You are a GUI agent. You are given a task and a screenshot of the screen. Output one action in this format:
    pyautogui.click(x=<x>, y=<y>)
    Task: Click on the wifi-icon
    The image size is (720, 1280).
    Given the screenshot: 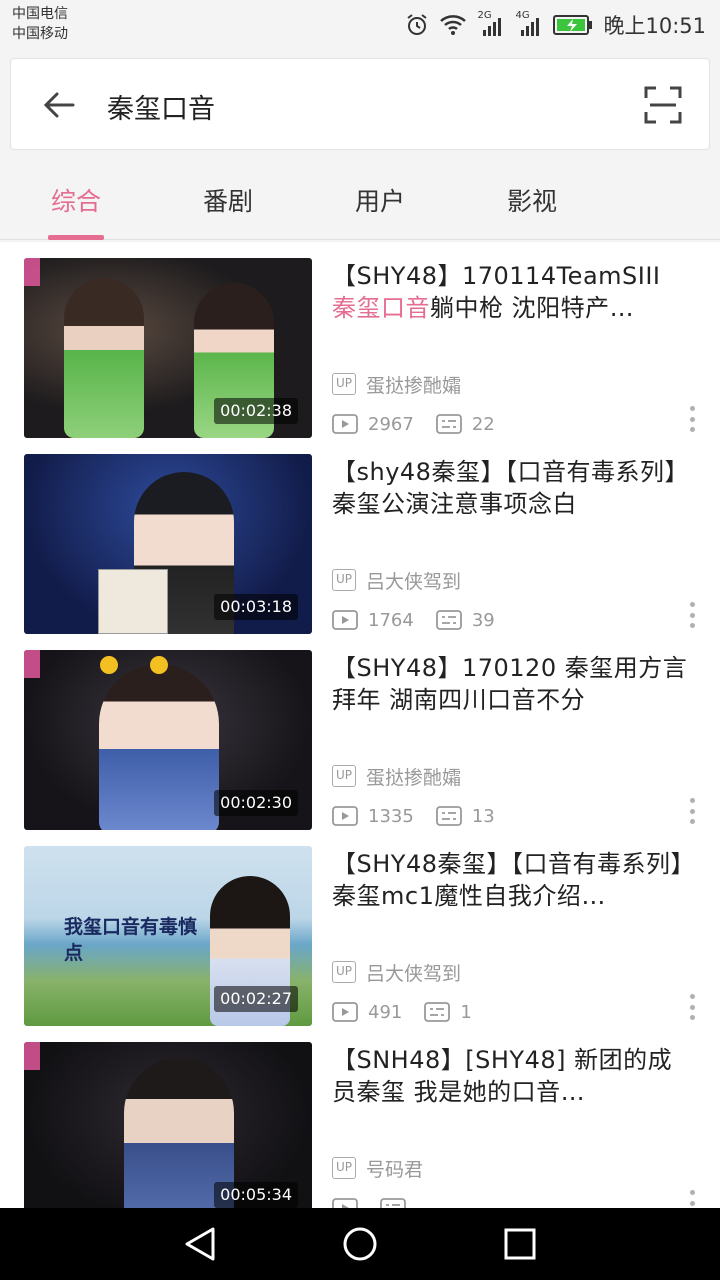 What is the action you would take?
    pyautogui.click(x=453, y=25)
    